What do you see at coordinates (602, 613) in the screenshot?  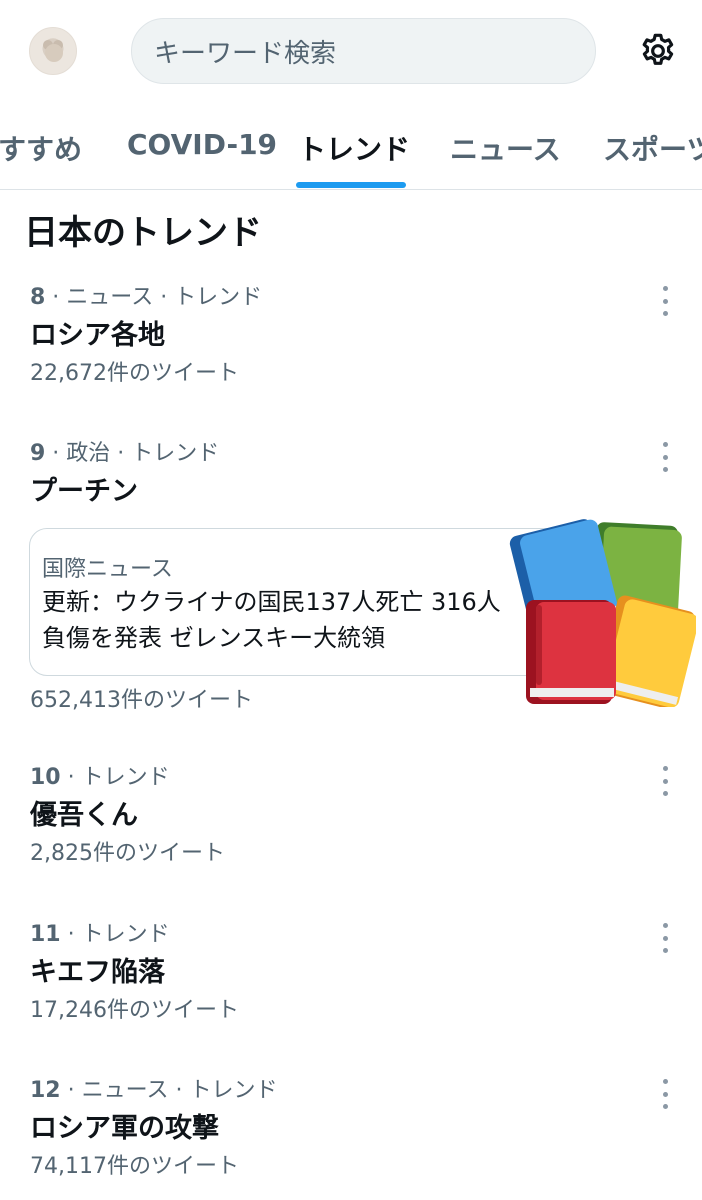 I see `books-icon` at bounding box center [602, 613].